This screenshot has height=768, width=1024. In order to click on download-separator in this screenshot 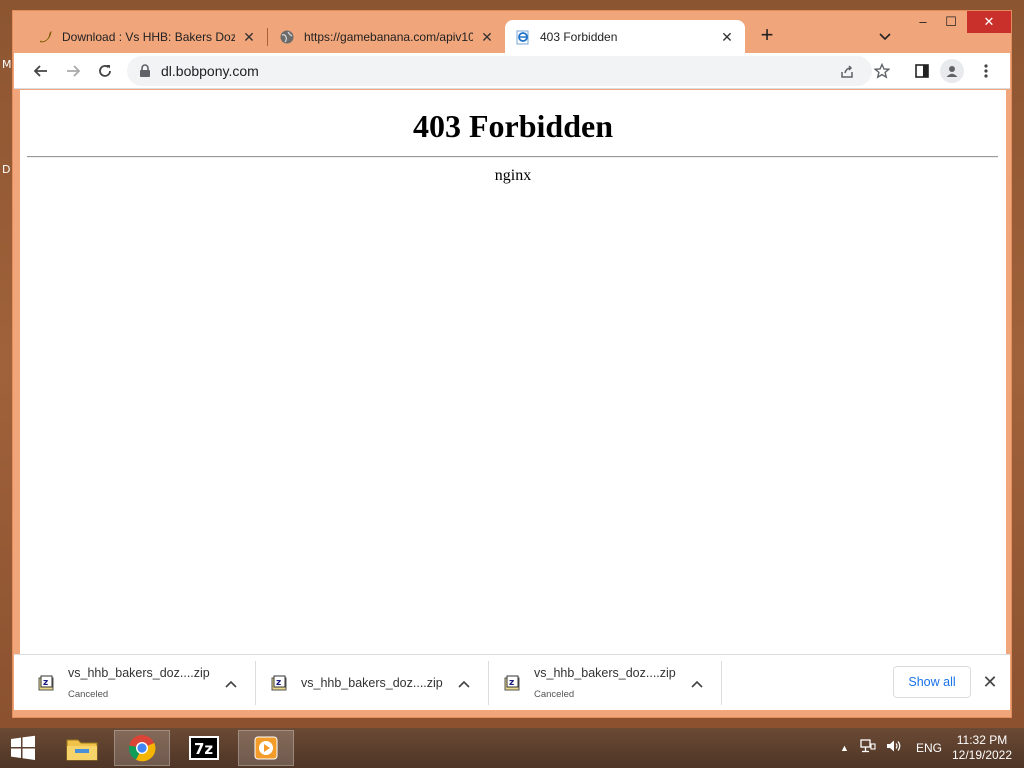, I will do `click(721, 683)`.